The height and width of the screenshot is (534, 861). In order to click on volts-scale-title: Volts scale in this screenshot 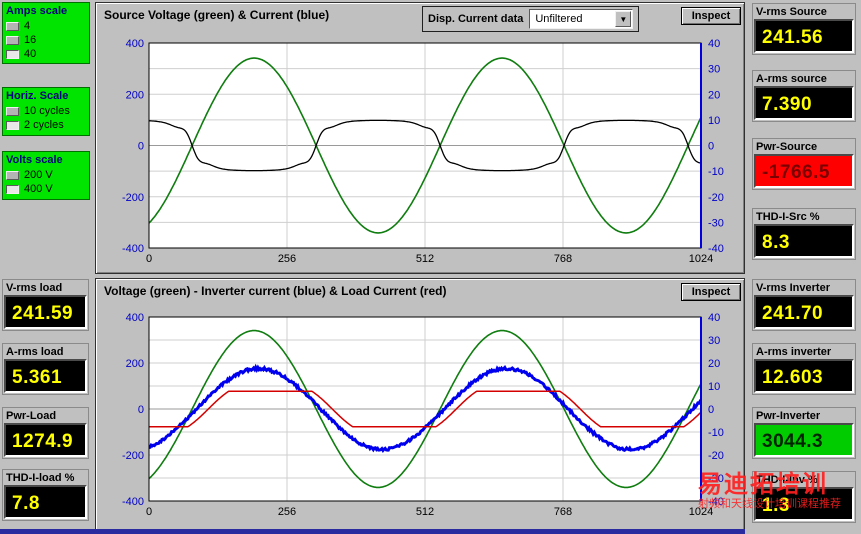, I will do `click(34, 160)`.